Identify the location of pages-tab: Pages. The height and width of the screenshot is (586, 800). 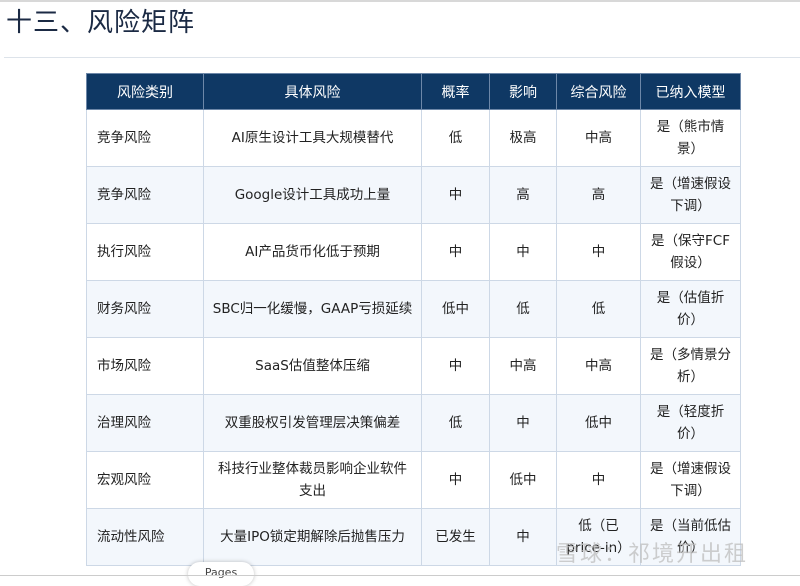
(221, 574).